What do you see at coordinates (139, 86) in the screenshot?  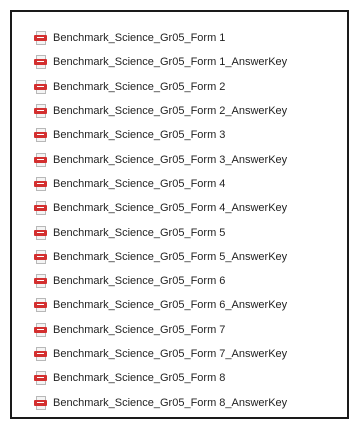 I see `file-name: Benchmark_Science_Gr05_Form 2` at bounding box center [139, 86].